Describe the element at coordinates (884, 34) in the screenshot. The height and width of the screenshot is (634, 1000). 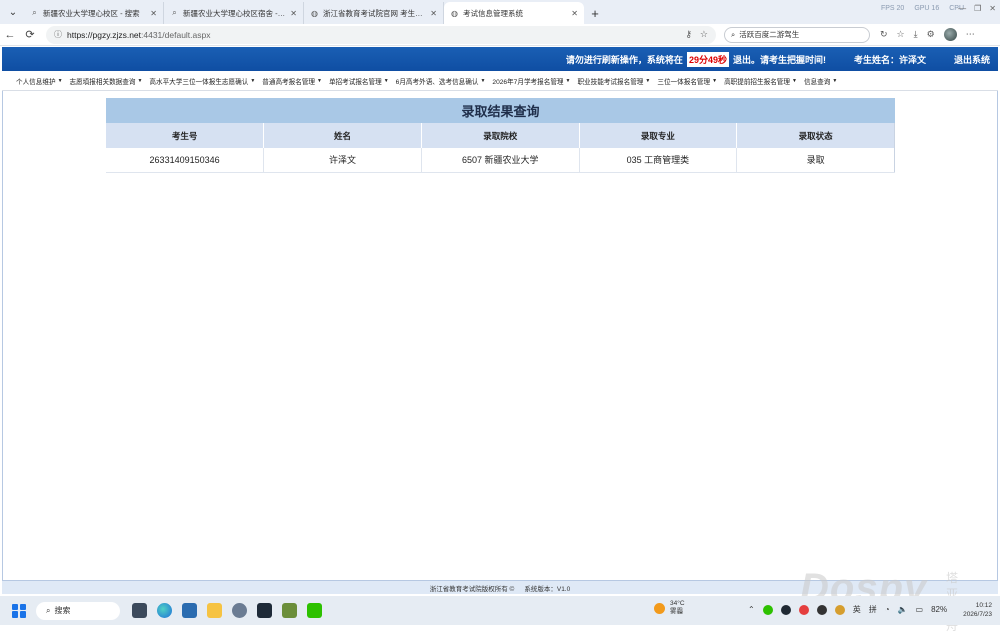
I see `refresh-extension-icon: ↻` at that location.